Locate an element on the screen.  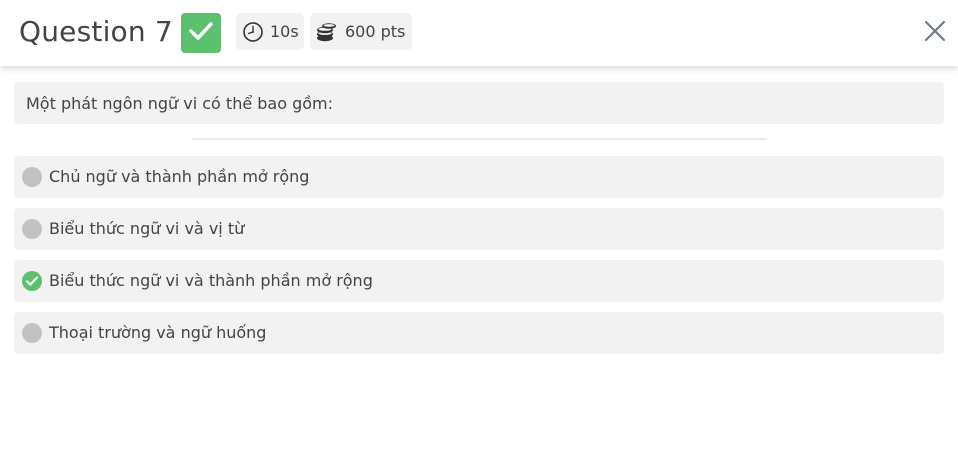
time-label: 10s is located at coordinates (284, 31).